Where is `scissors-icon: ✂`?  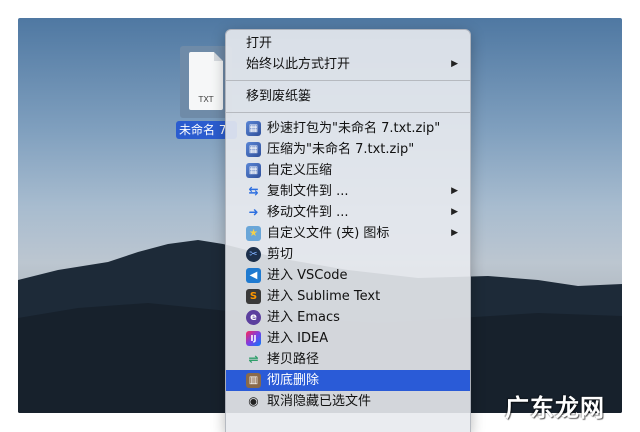
scissors-icon: ✂ is located at coordinates (253, 254).